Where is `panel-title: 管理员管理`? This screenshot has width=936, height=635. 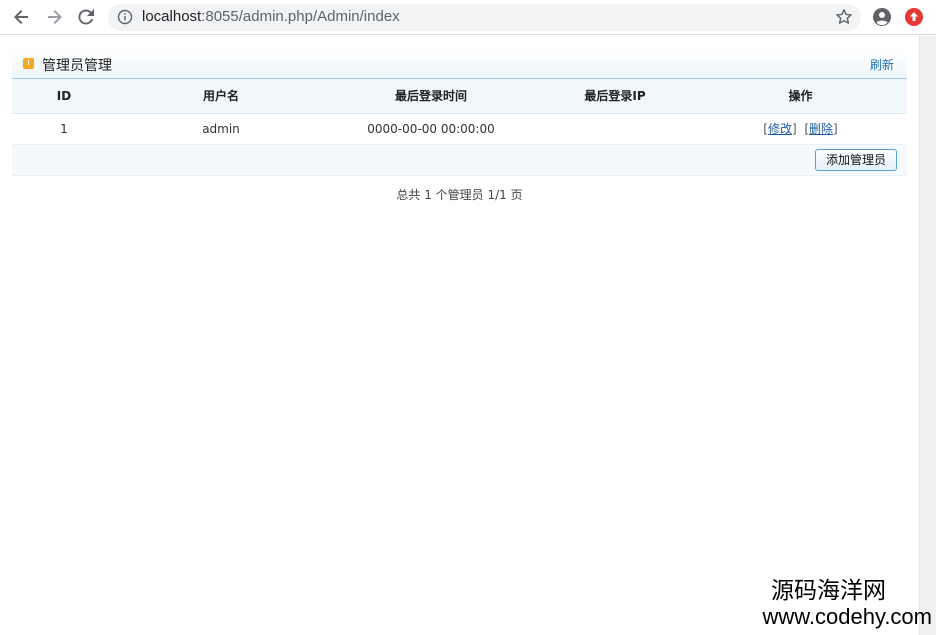 panel-title: 管理员管理 is located at coordinates (77, 66).